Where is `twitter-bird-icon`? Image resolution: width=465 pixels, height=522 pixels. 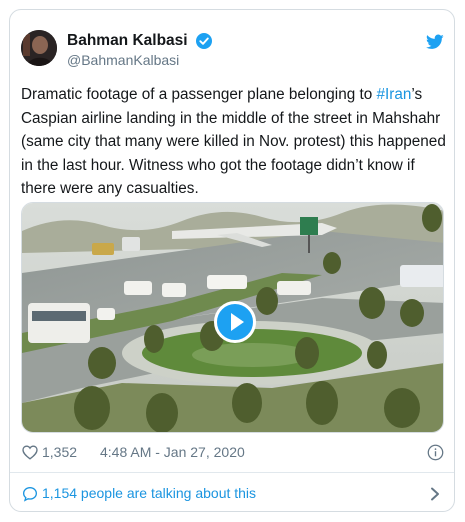 twitter-bird-icon is located at coordinates (435, 42).